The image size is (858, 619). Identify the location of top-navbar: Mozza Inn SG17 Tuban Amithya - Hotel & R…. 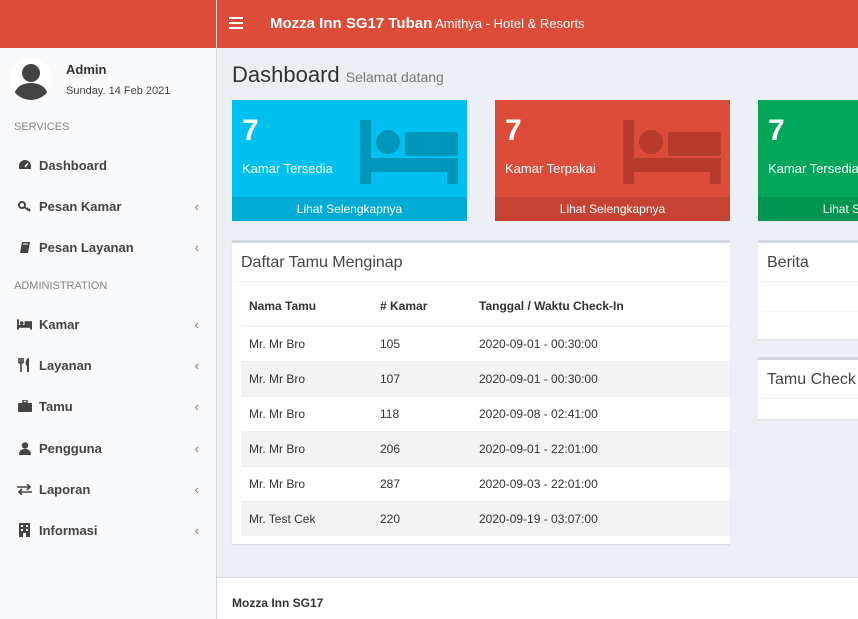
(537, 24).